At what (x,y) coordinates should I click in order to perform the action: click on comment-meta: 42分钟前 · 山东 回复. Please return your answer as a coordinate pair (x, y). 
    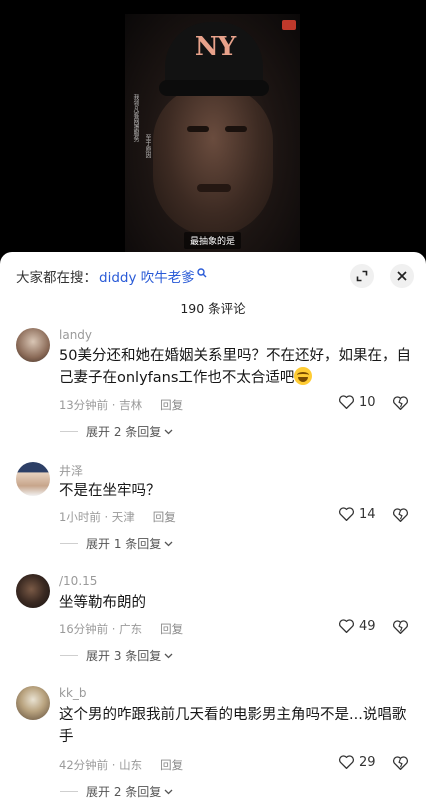
    Looking at the image, I should click on (121, 765).